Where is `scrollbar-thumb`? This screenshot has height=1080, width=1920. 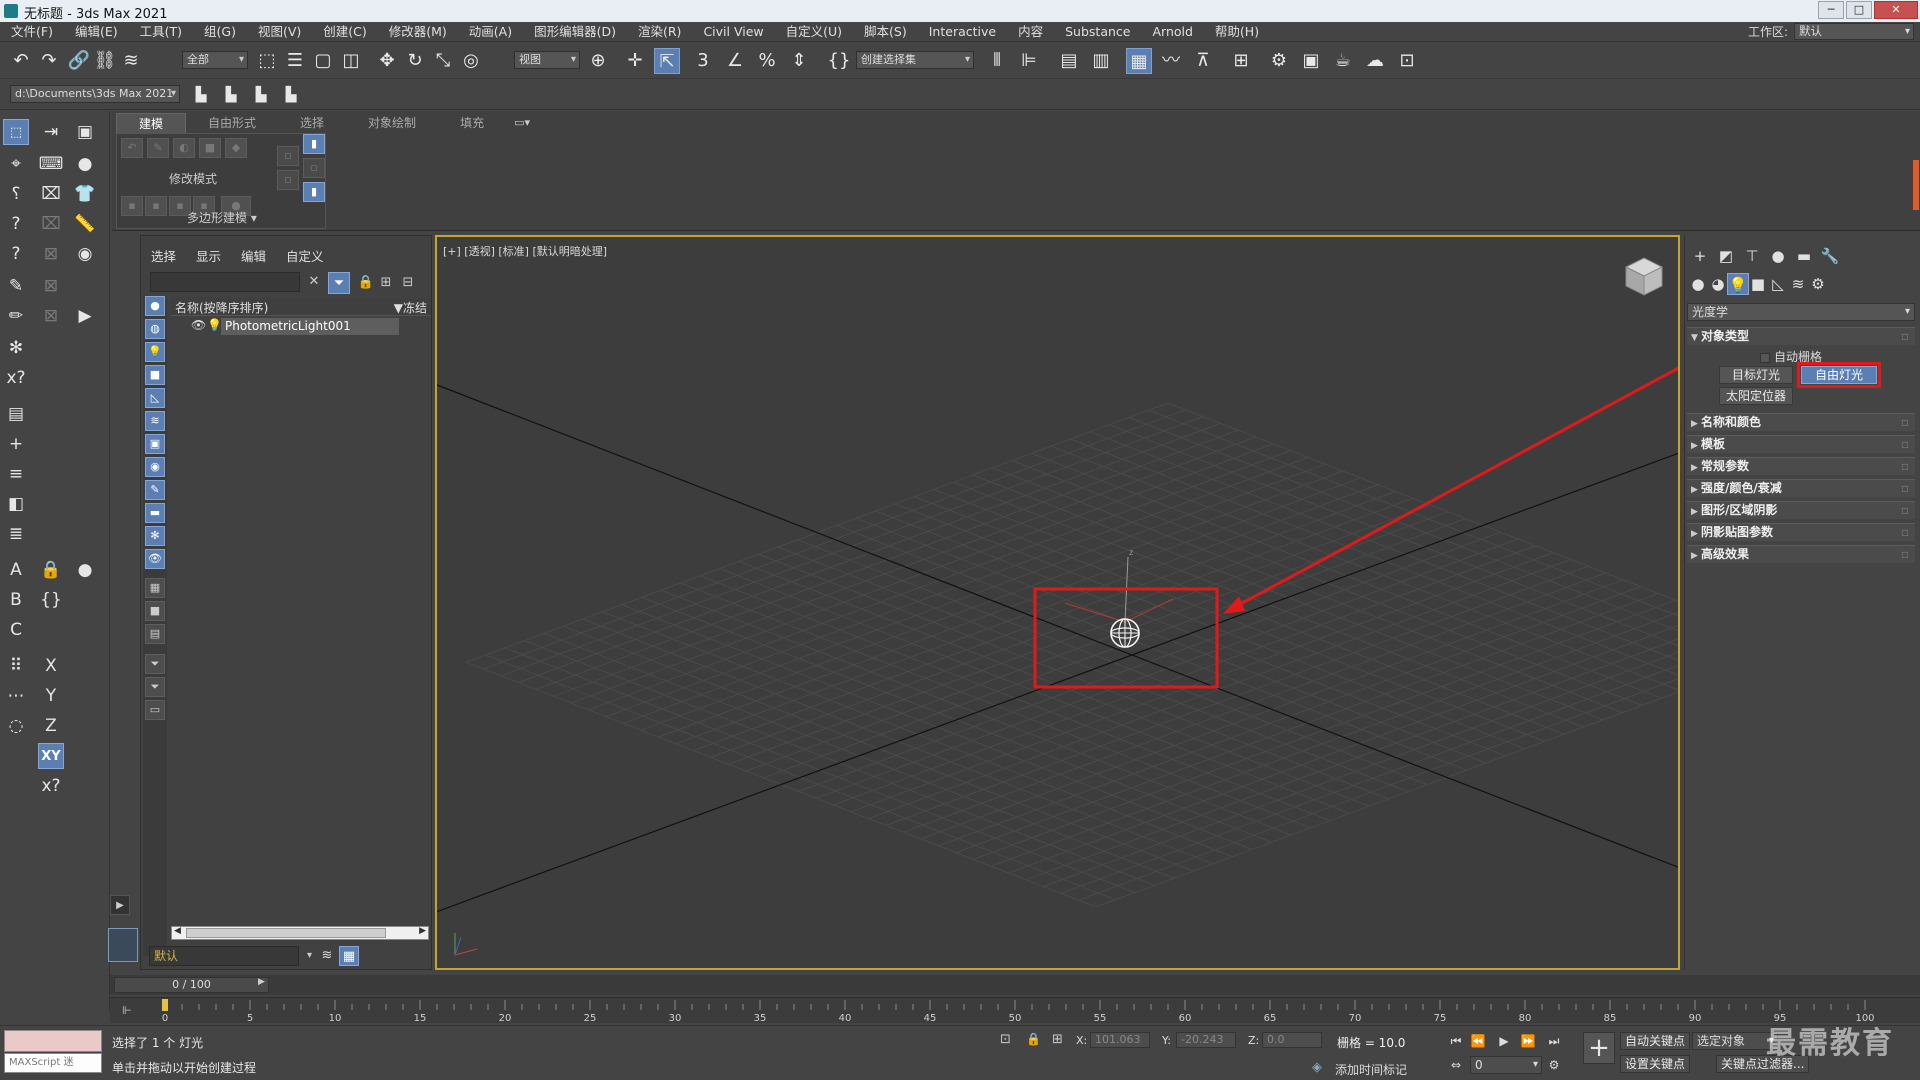
scrollbar-thumb is located at coordinates (286, 933).